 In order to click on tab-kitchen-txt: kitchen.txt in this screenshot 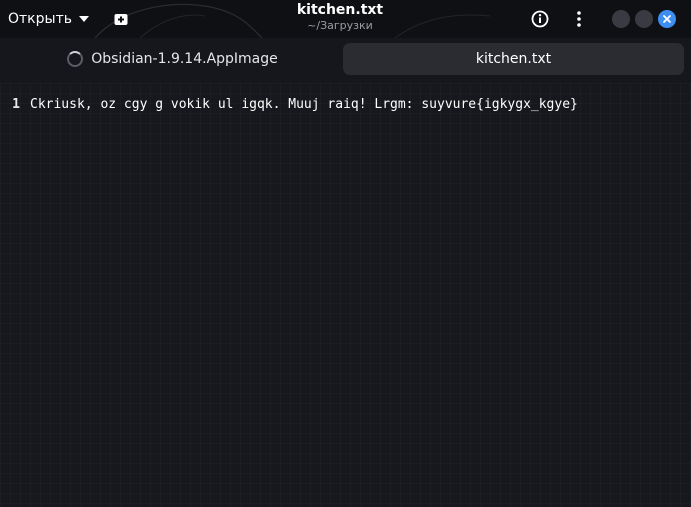, I will do `click(513, 59)`.